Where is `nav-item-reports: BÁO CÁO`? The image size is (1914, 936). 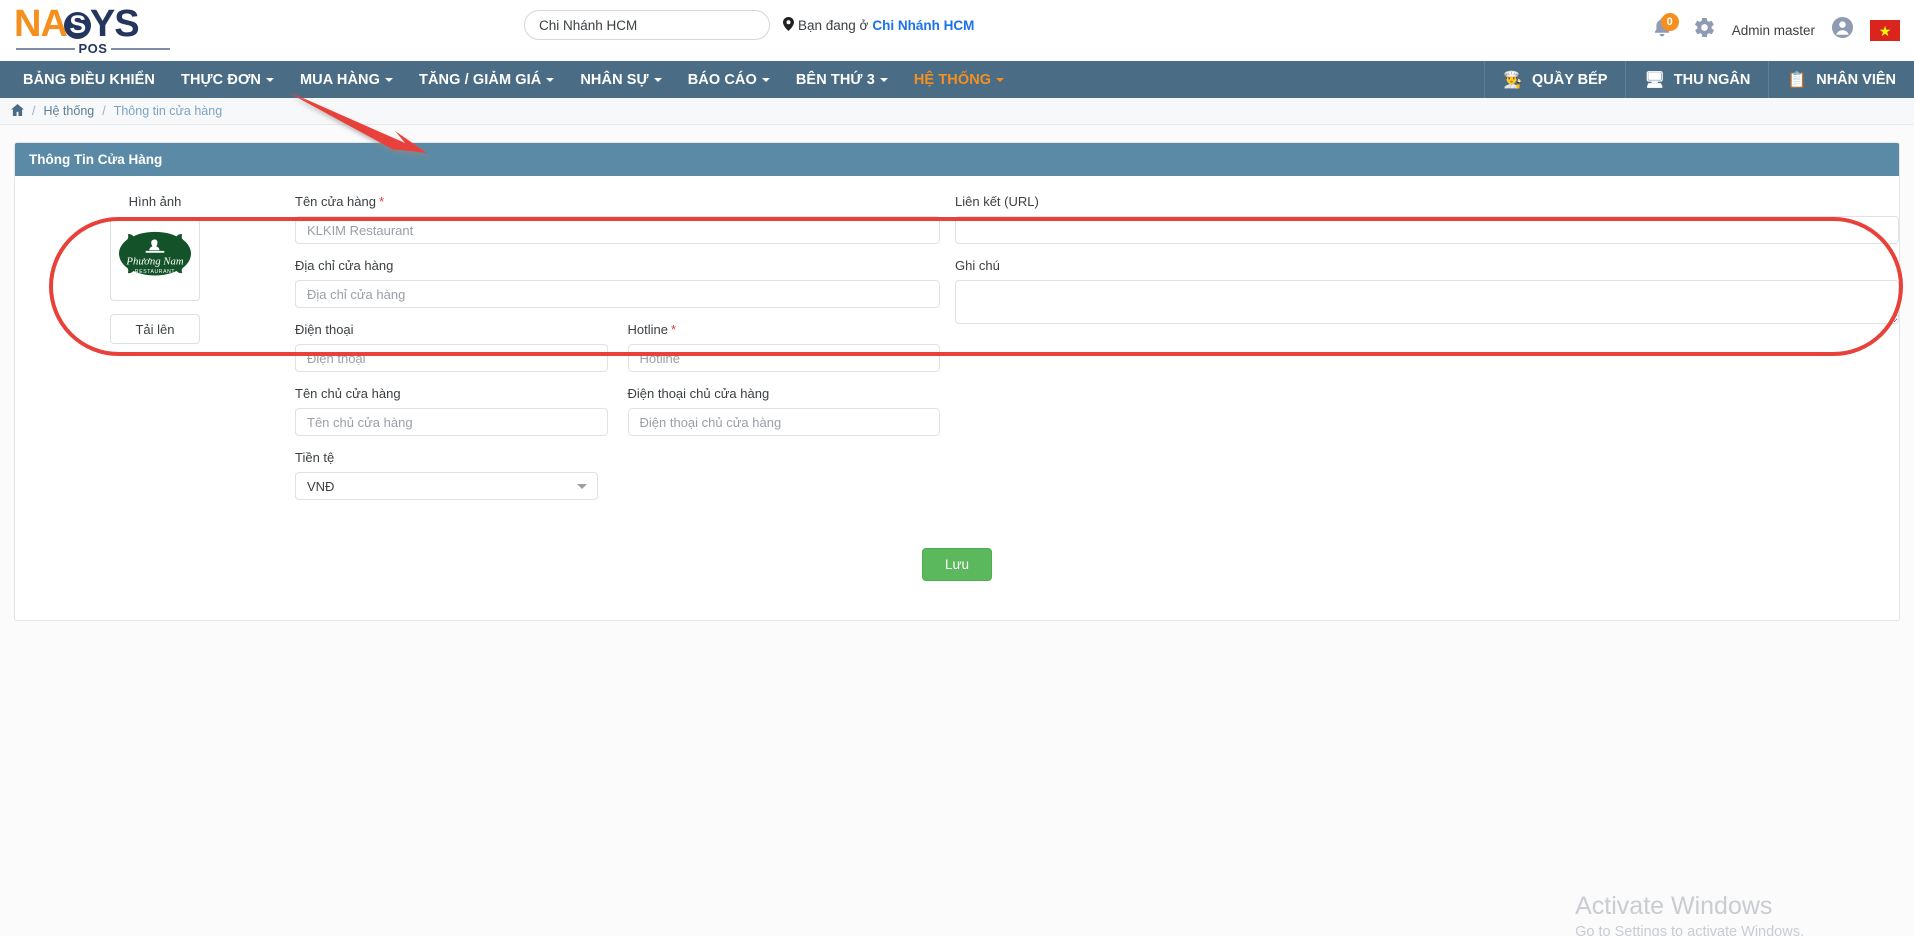
nav-item-reports: BÁO CÁO is located at coordinates (729, 79).